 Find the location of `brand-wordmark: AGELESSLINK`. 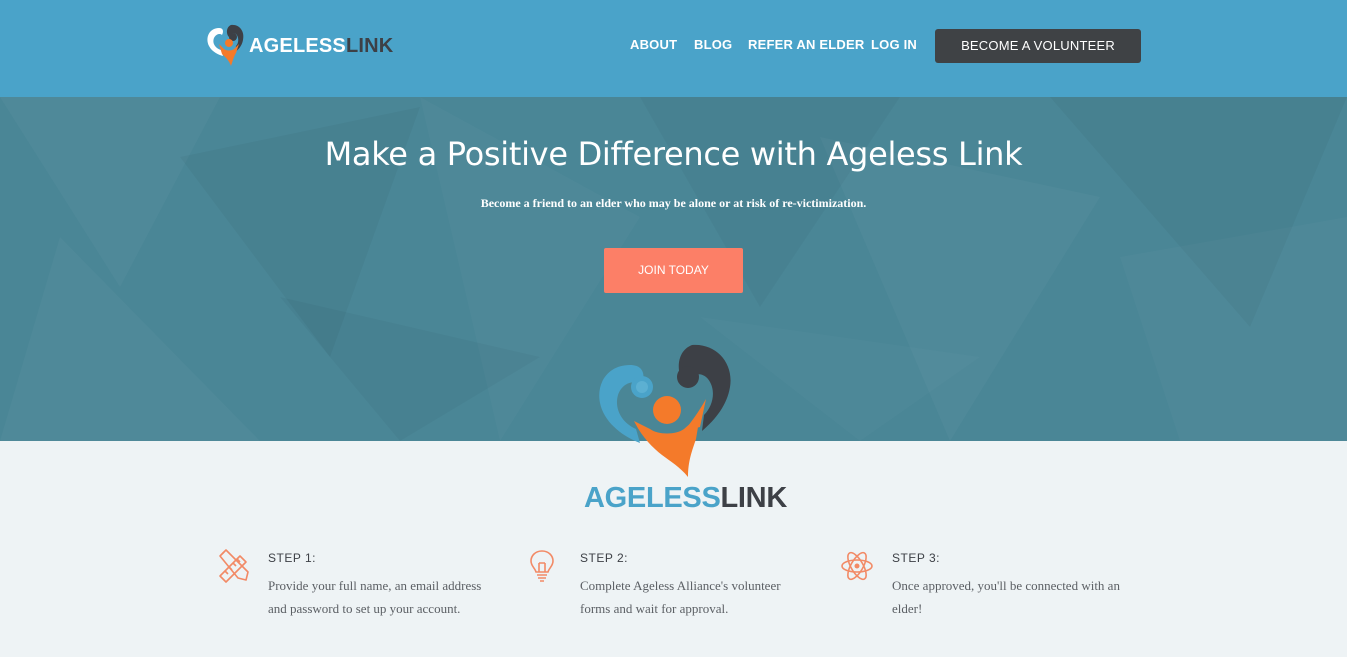

brand-wordmark: AGELESSLINK is located at coordinates (685, 498).